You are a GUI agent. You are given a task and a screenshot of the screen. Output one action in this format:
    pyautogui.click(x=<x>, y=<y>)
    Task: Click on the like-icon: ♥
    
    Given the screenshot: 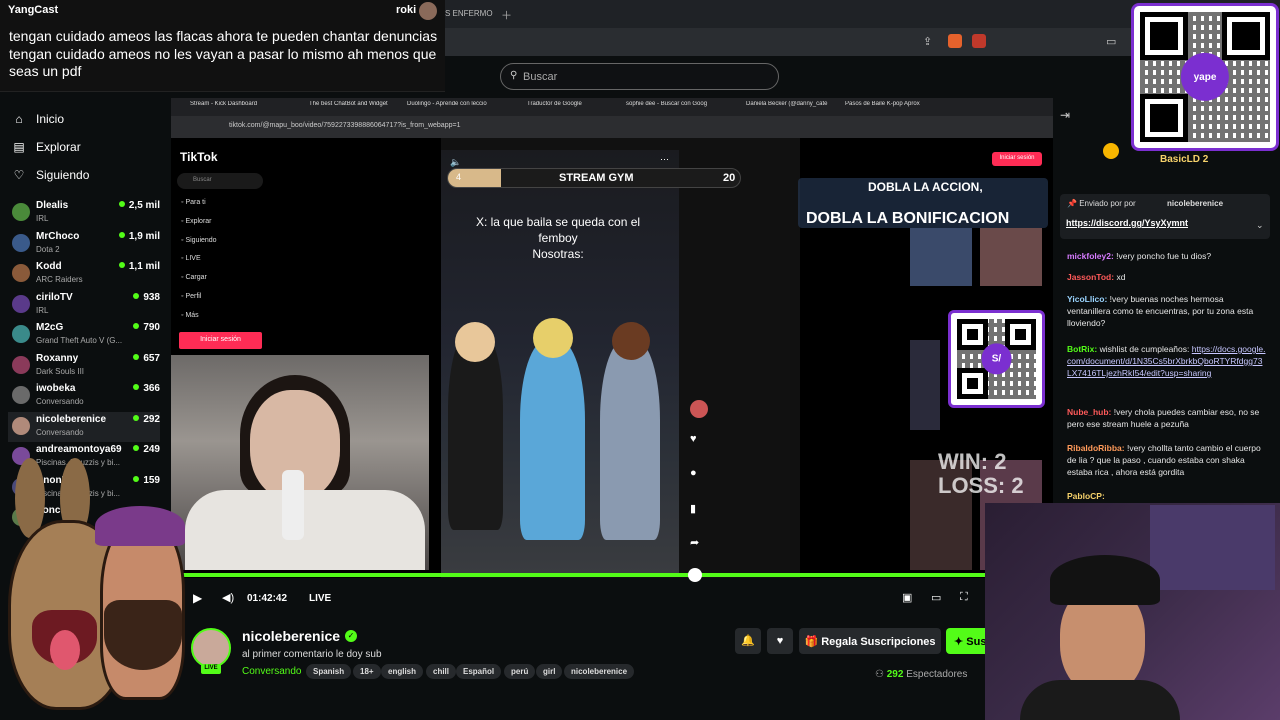 What is the action you would take?
    pyautogui.click(x=693, y=439)
    